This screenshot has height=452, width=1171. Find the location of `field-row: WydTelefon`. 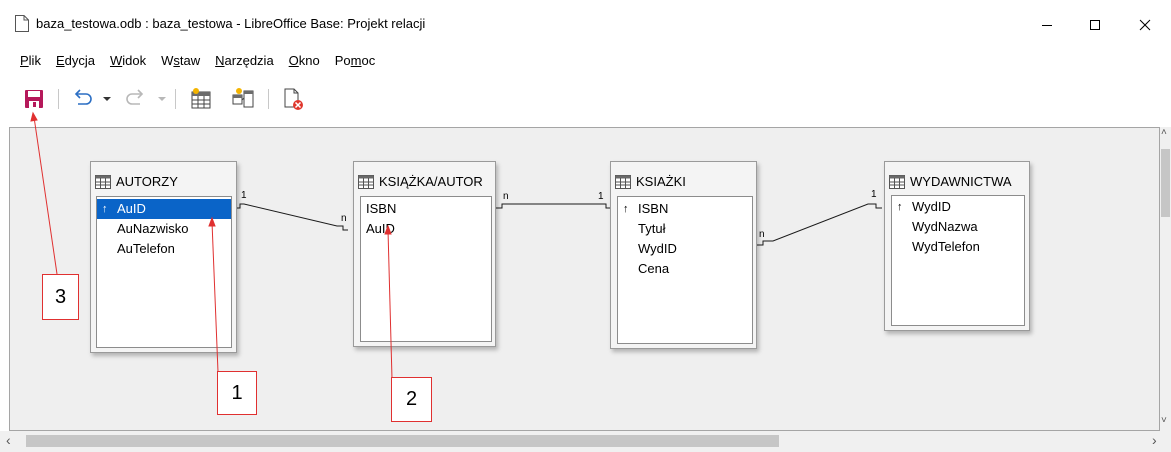

field-row: WydTelefon is located at coordinates (958, 247).